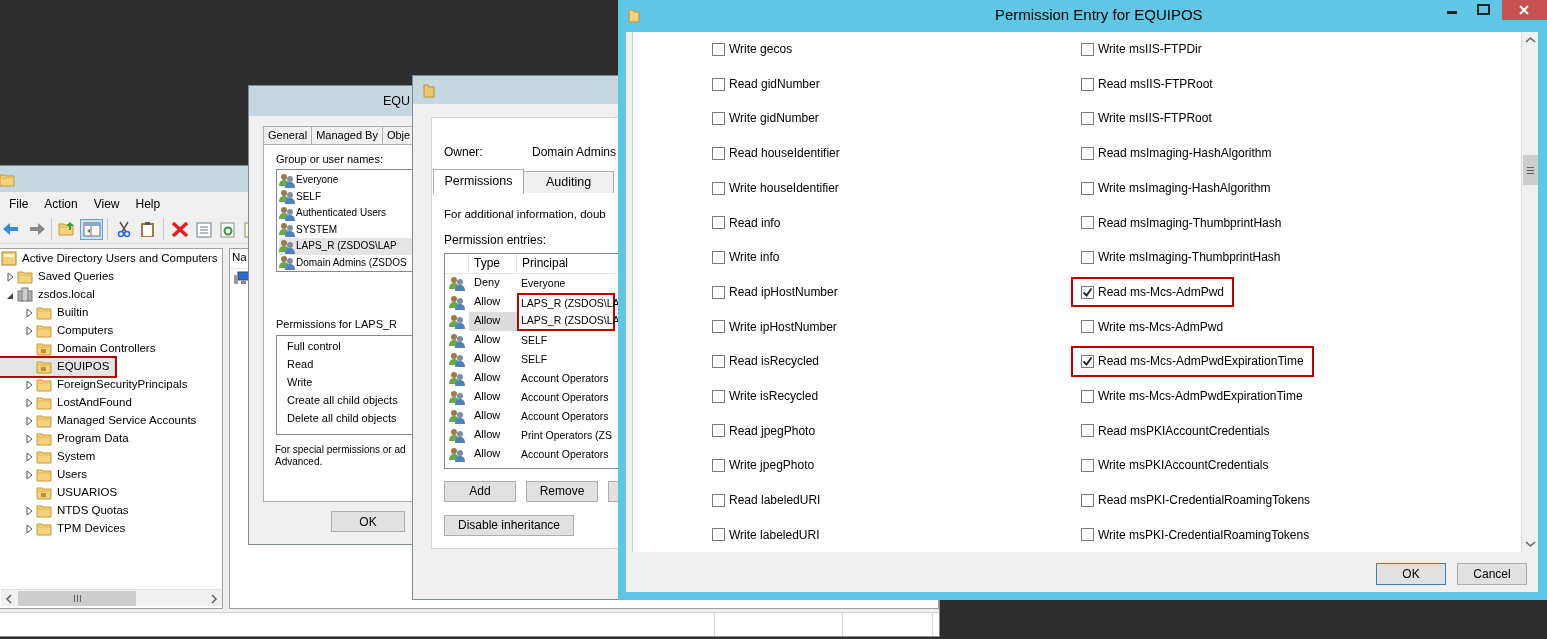 The width and height of the screenshot is (1547, 639). Describe the element at coordinates (772, 430) in the screenshot. I see `checkbox-label: Read jpegPhoto` at that location.